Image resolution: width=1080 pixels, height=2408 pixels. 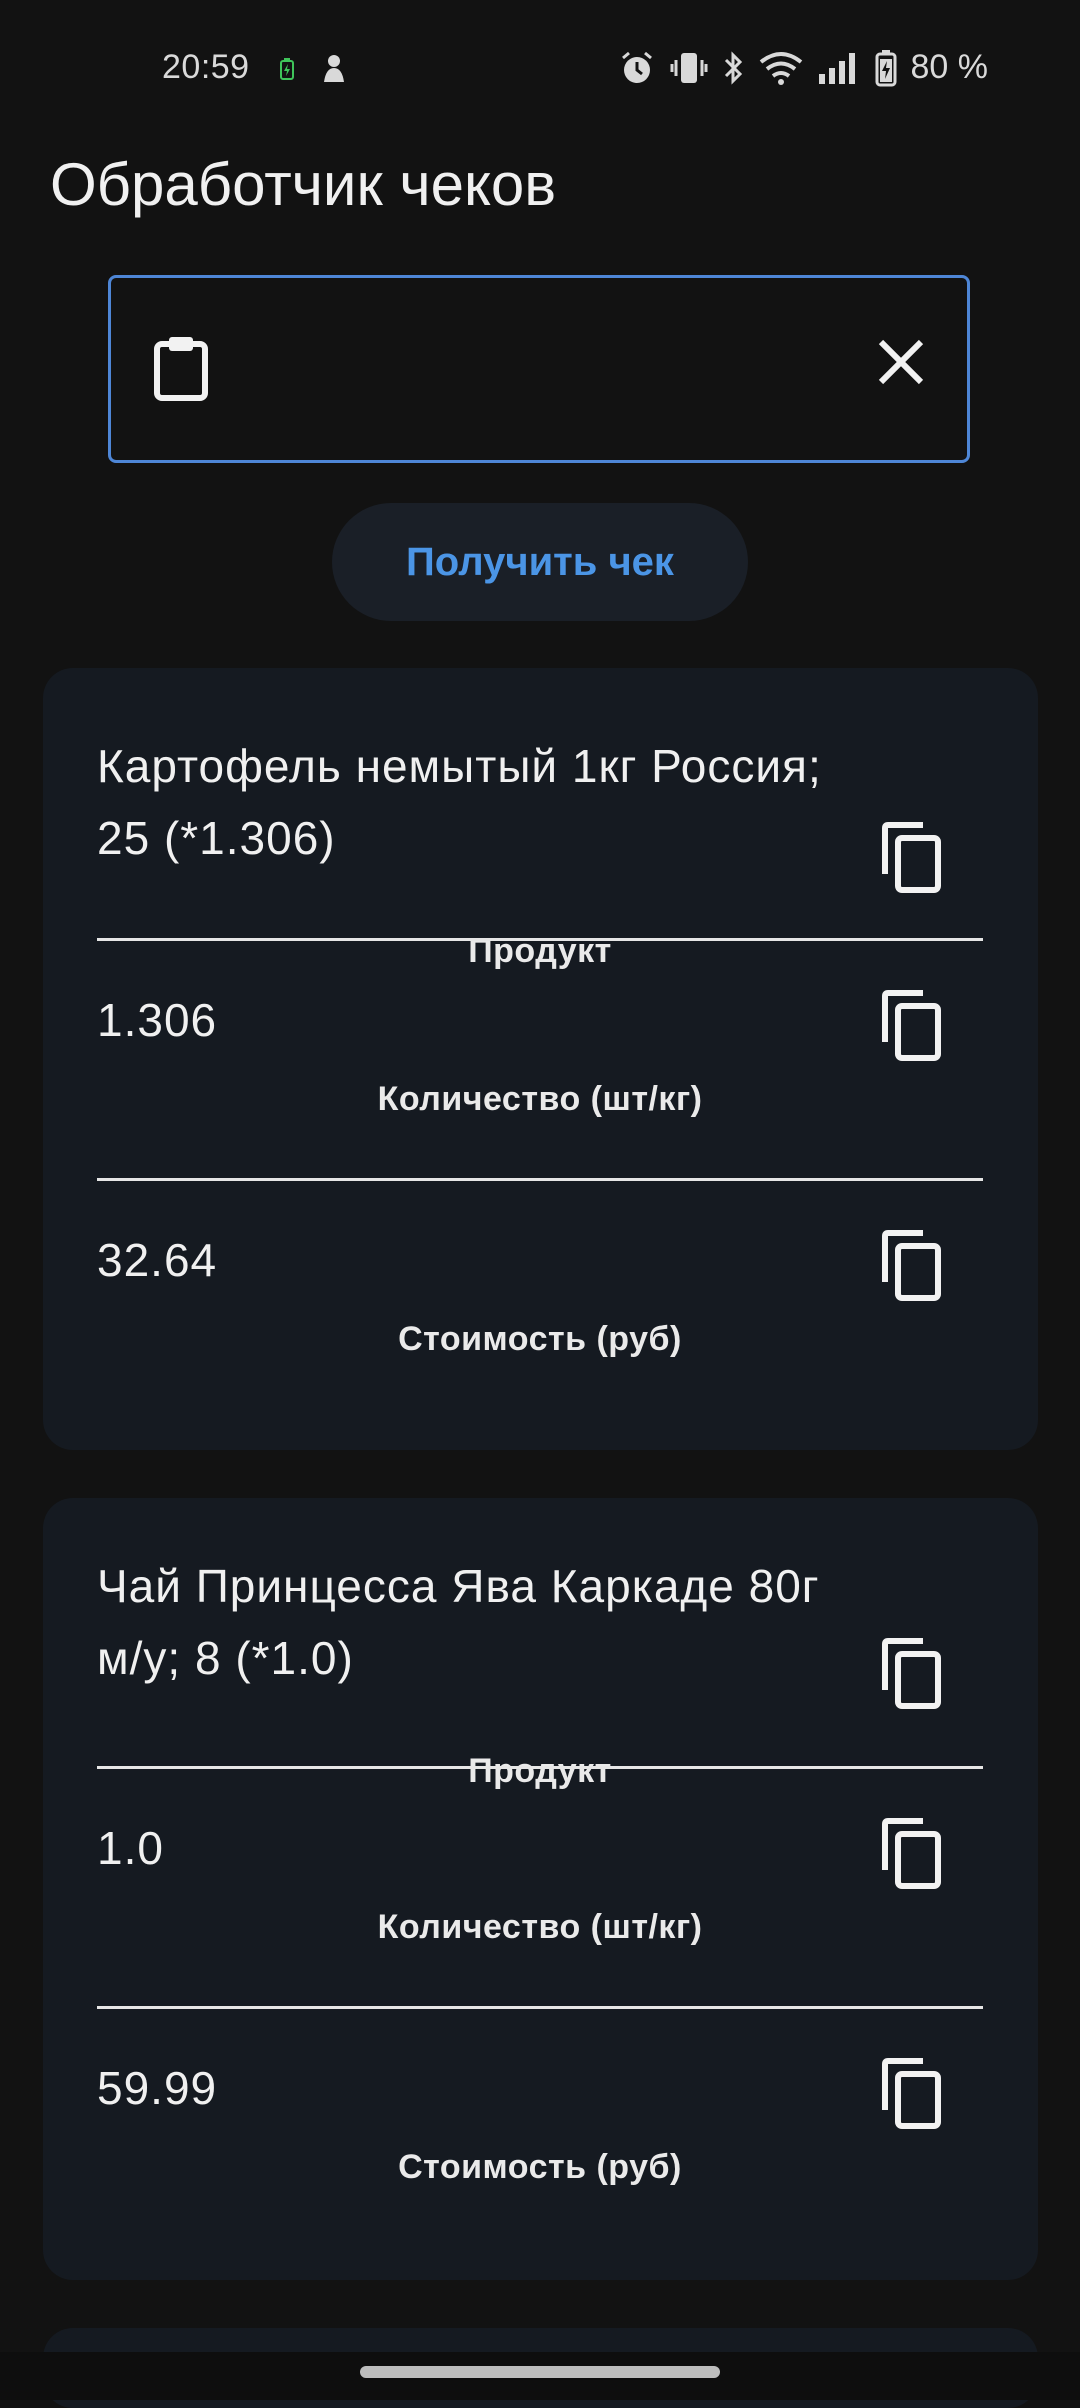 What do you see at coordinates (130, 1848) in the screenshot?
I see `quantity-value: 1.0` at bounding box center [130, 1848].